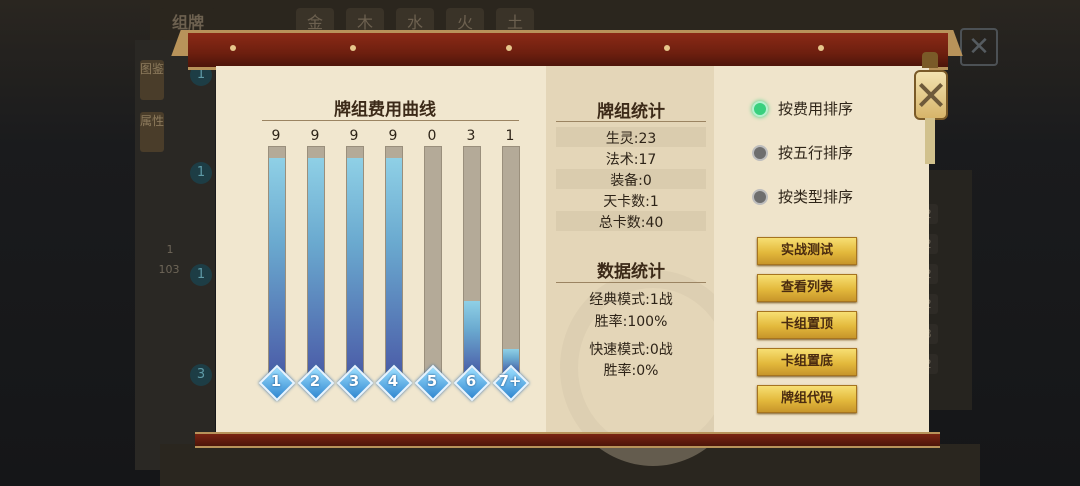  I want to click on scroll-frame-bottom, so click(567, 440).